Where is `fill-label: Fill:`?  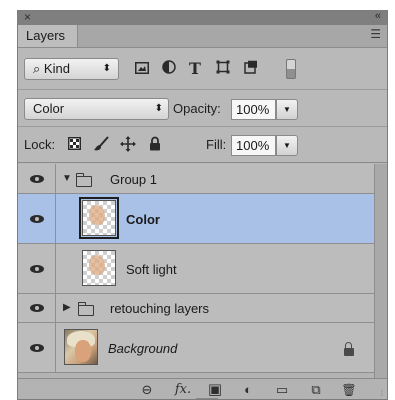
fill-label: Fill: is located at coordinates (216, 144).